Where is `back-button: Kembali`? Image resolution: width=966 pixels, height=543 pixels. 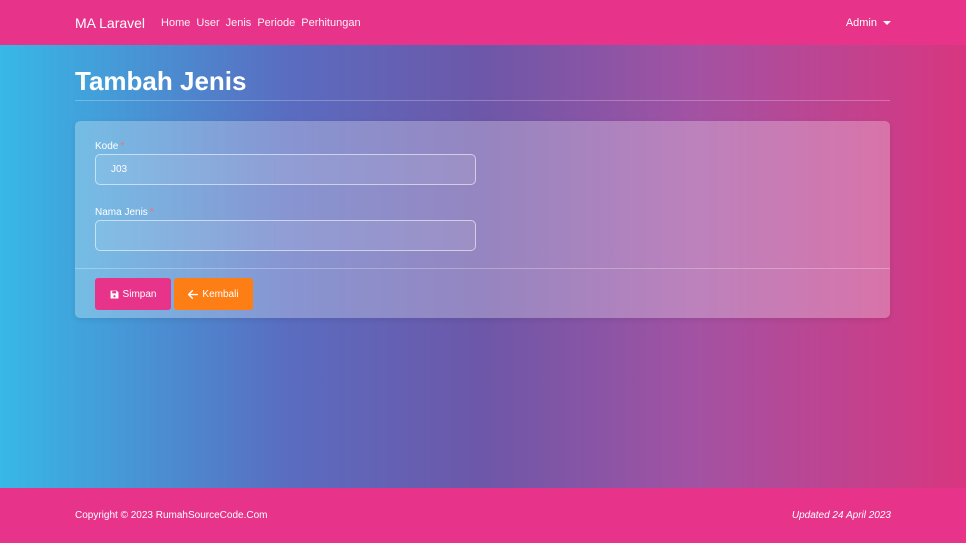
back-button: Kembali is located at coordinates (213, 294).